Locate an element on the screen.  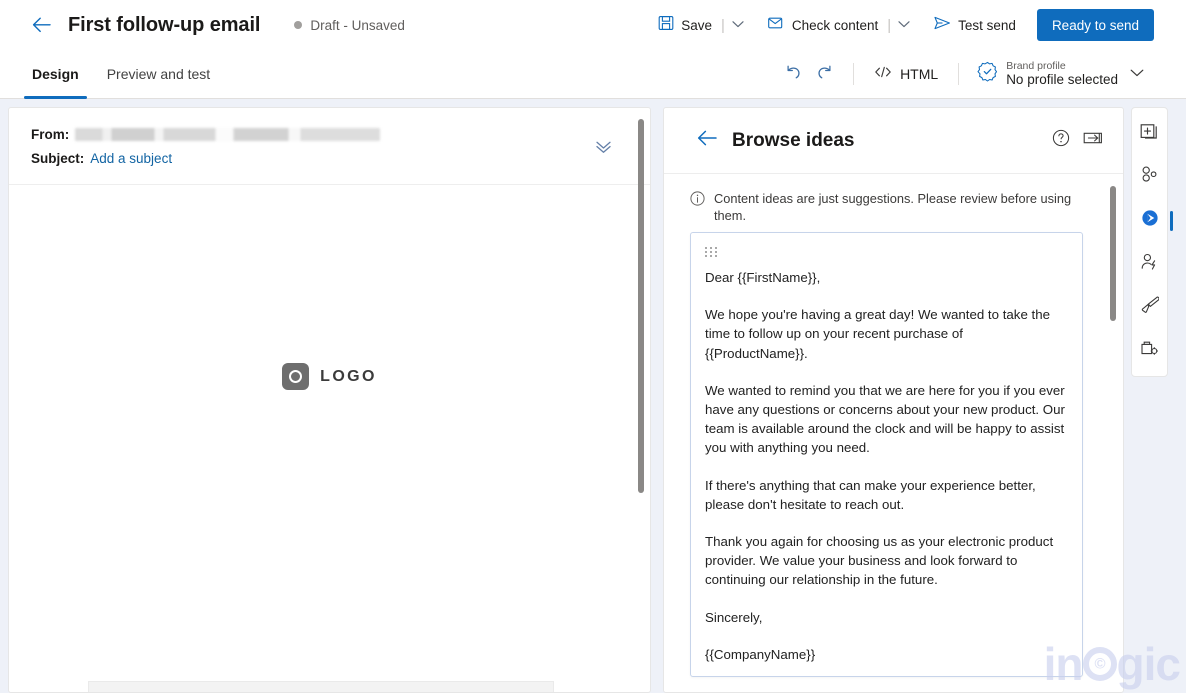
back-button is located at coordinates (41, 25).